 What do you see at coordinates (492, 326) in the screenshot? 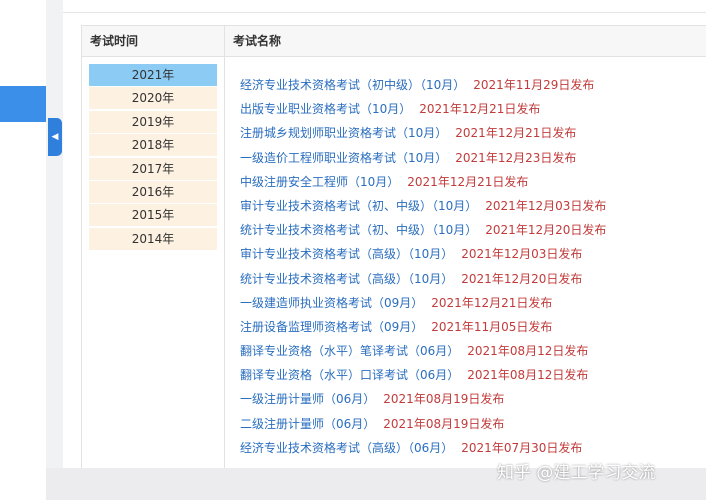
I see `publish-date: 2021年11月05日发布` at bounding box center [492, 326].